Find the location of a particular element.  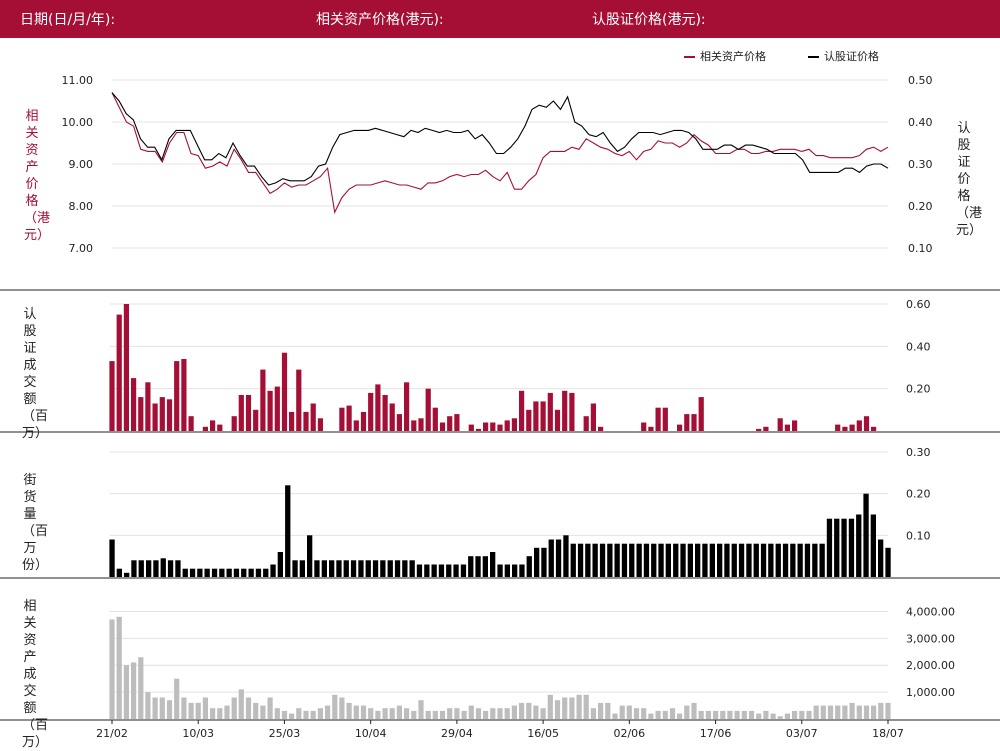

x-tick-label: 16/05 is located at coordinates (543, 733).